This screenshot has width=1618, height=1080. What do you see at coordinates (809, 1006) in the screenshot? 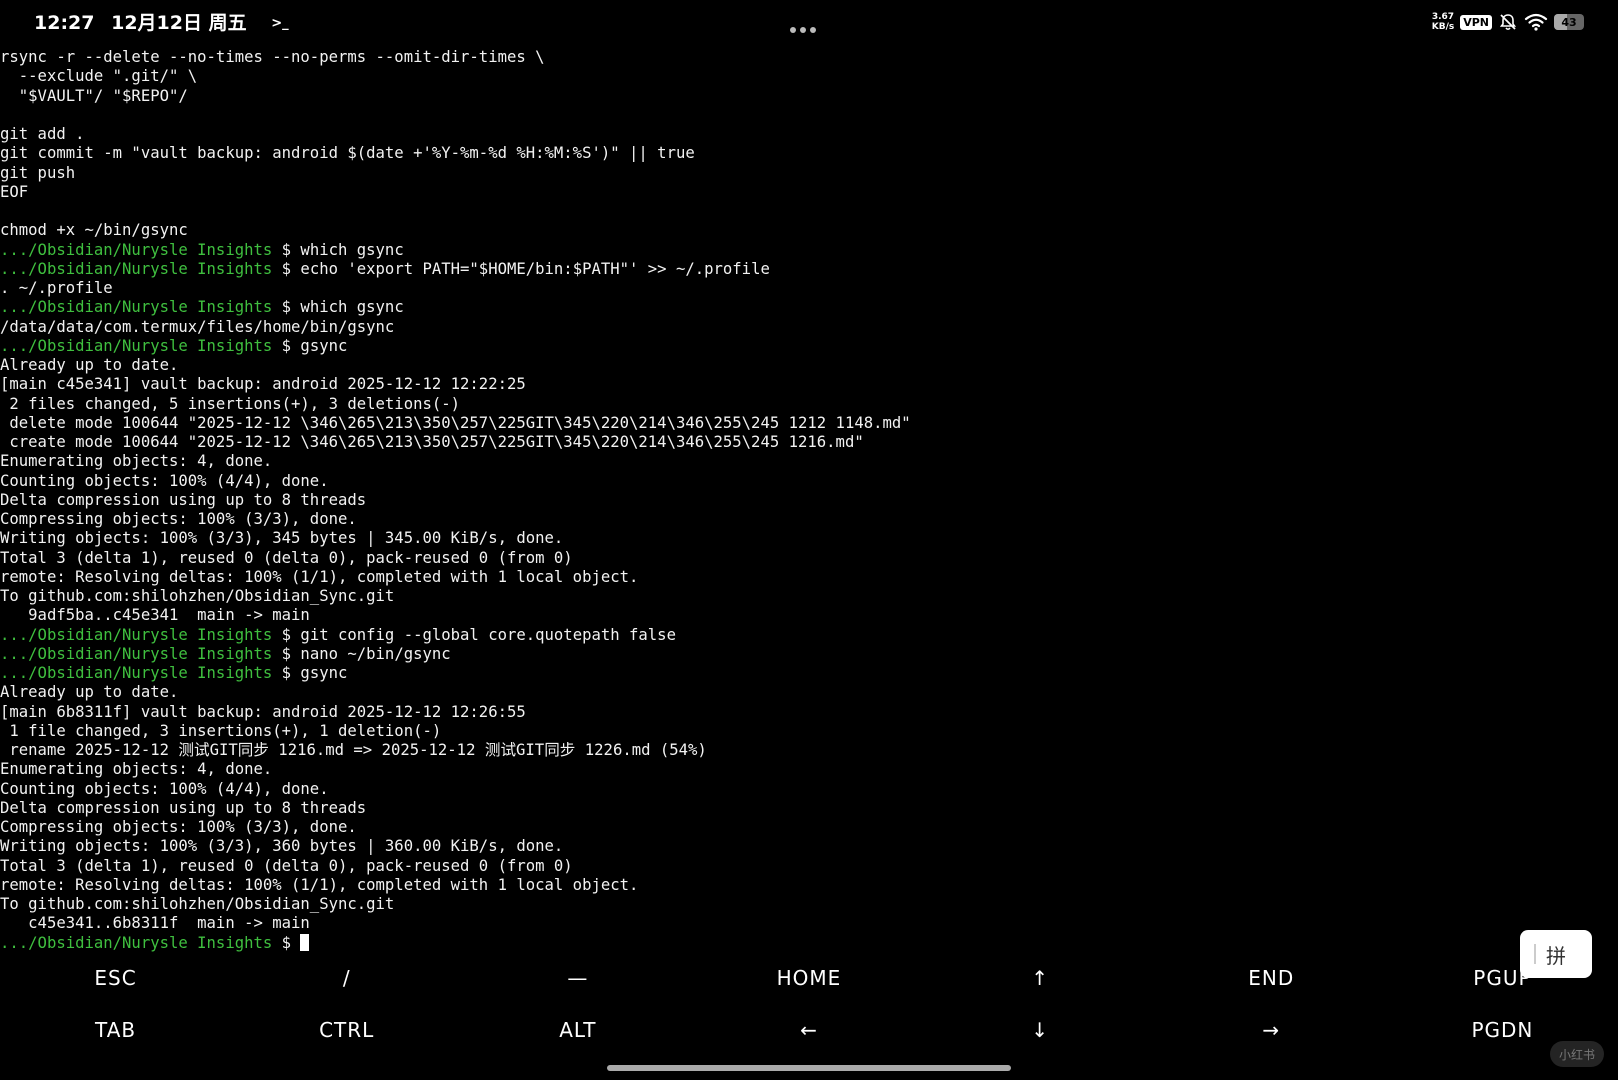
I see `extra-keys-toolbar: ESC / — HOME ↑ END PGUP TAB CTRL ALT ← ↓ → PGDN` at bounding box center [809, 1006].